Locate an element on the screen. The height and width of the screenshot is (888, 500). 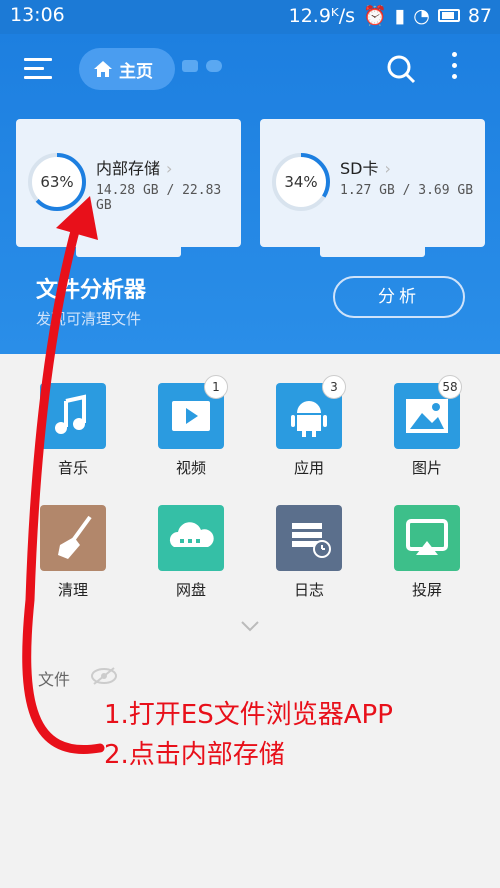
screen-cast-icon is located at coordinates (427, 537).